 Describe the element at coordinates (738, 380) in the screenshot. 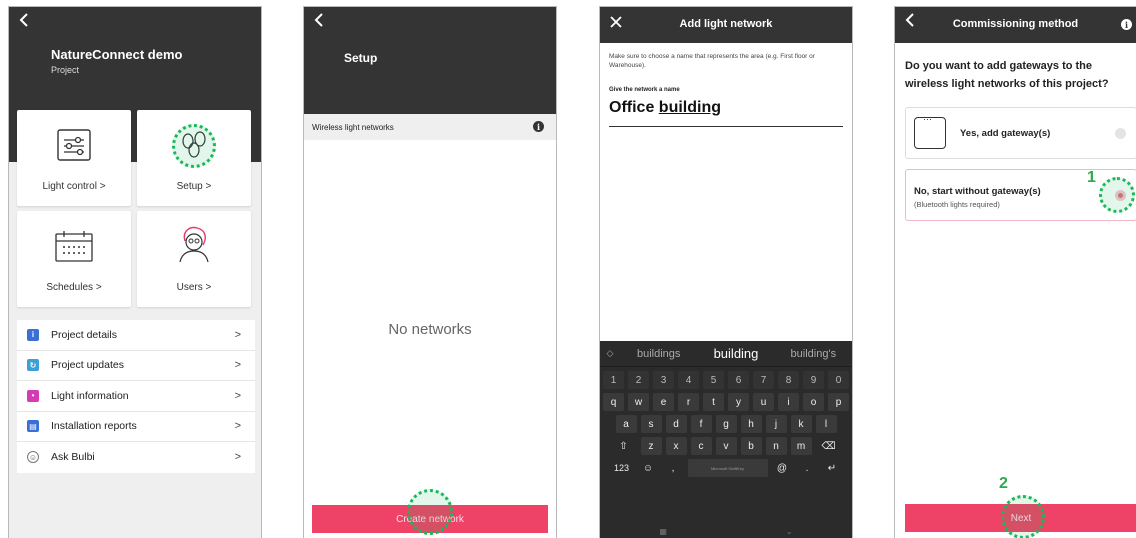

I see `key: 6` at that location.